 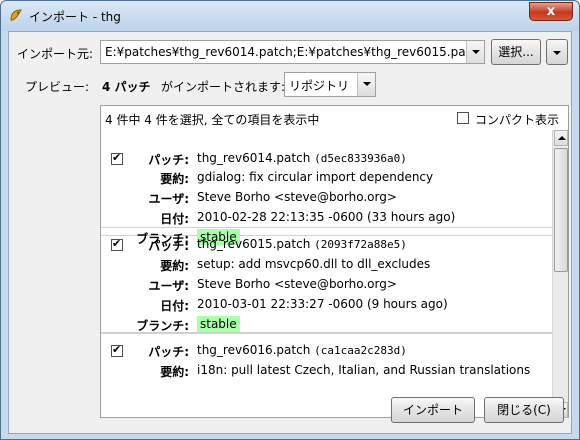 I want to click on patch-hash: (ca1caa2c283d), so click(x=360, y=350).